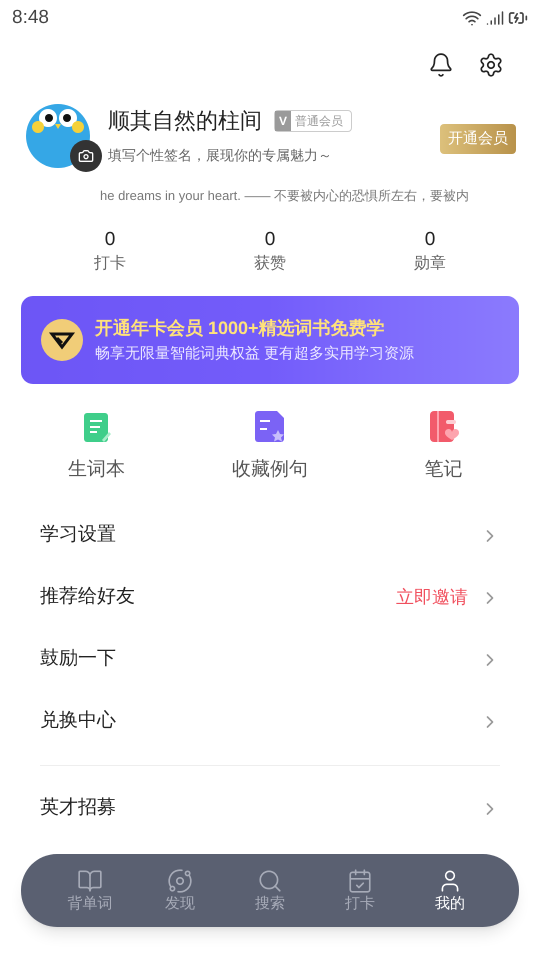  What do you see at coordinates (270, 597) in the screenshot?
I see `menu-row: 推荐给好友 立即邀请` at bounding box center [270, 597].